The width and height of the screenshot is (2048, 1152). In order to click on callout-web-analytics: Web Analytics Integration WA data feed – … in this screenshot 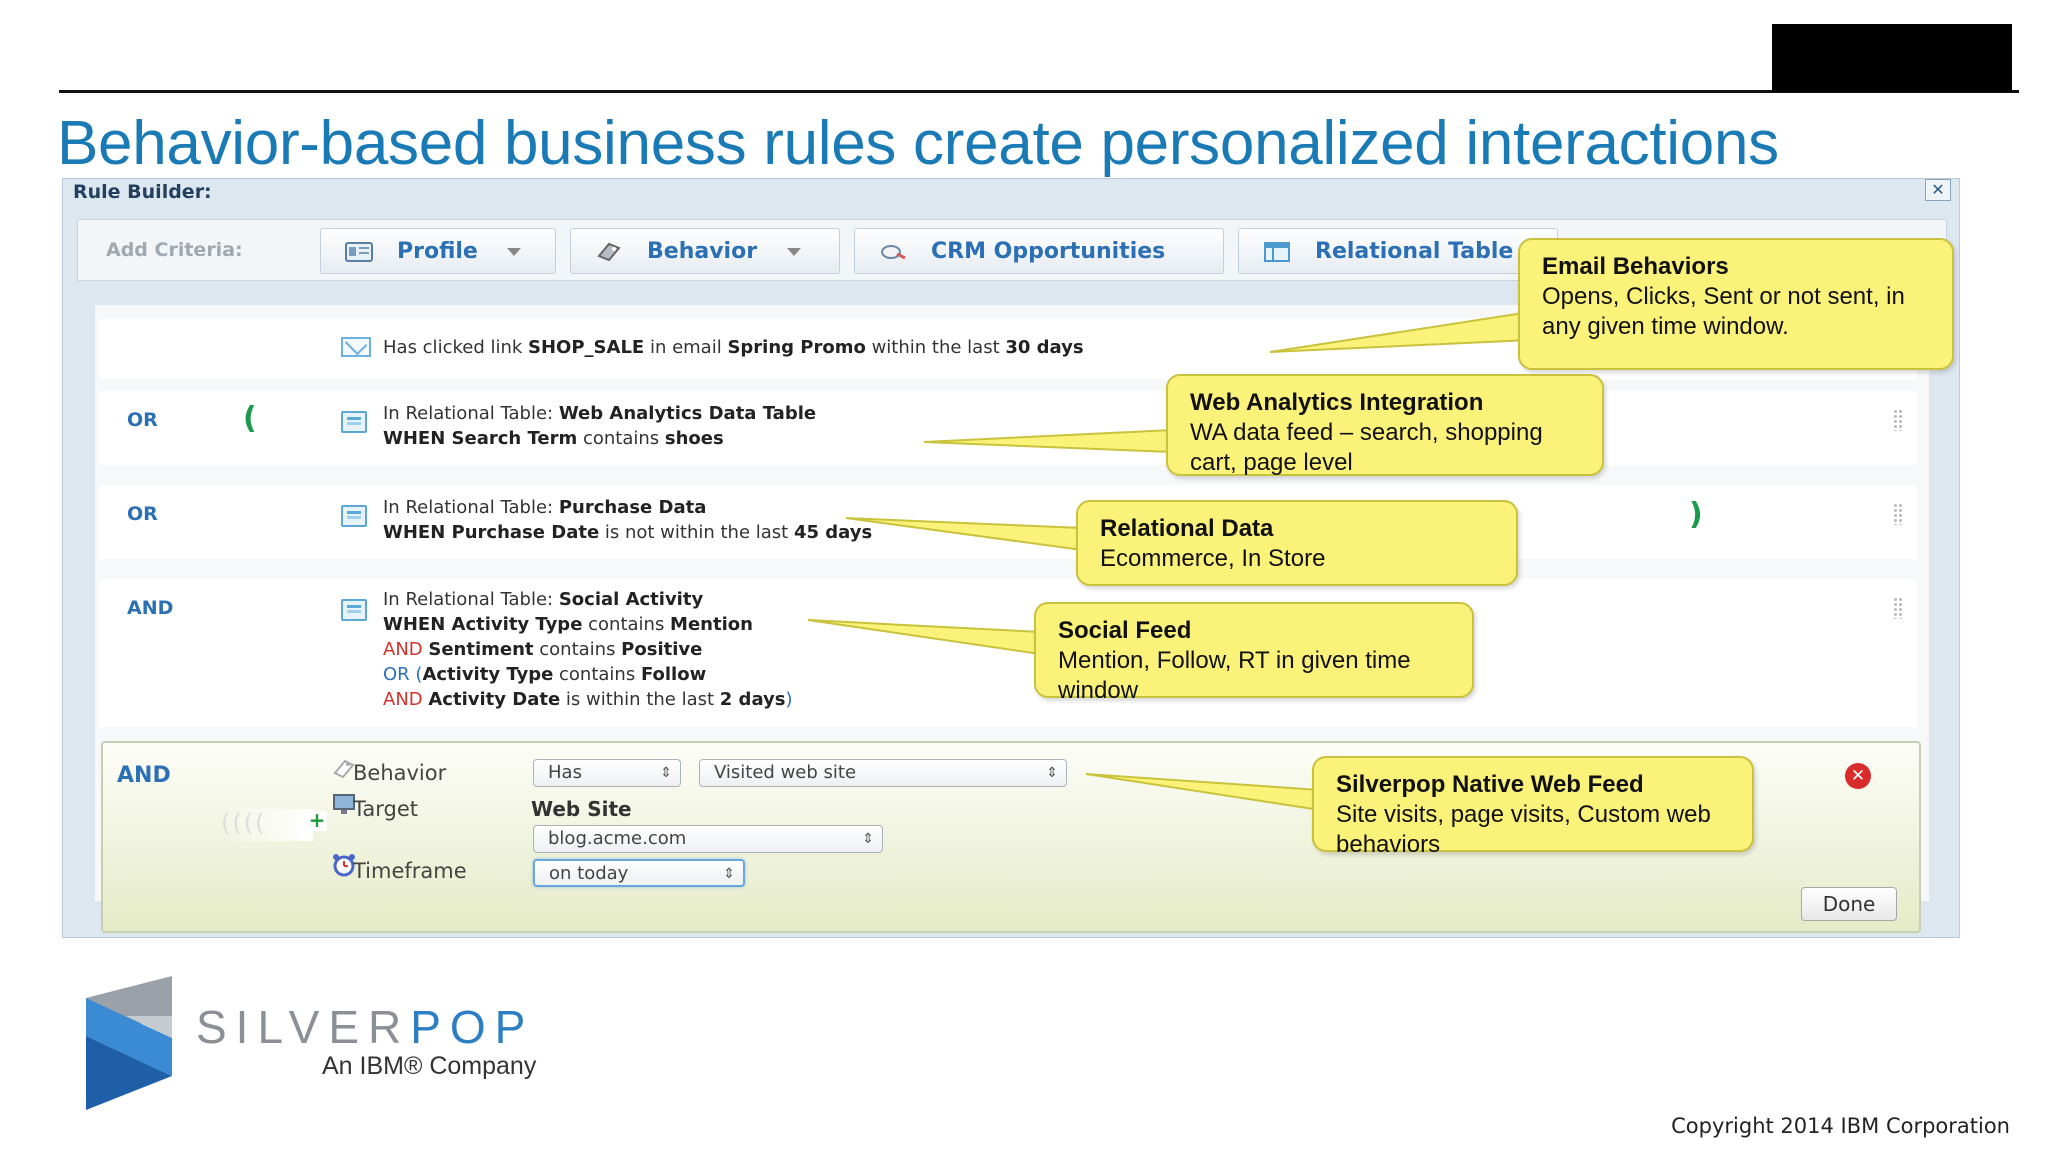, I will do `click(1385, 425)`.